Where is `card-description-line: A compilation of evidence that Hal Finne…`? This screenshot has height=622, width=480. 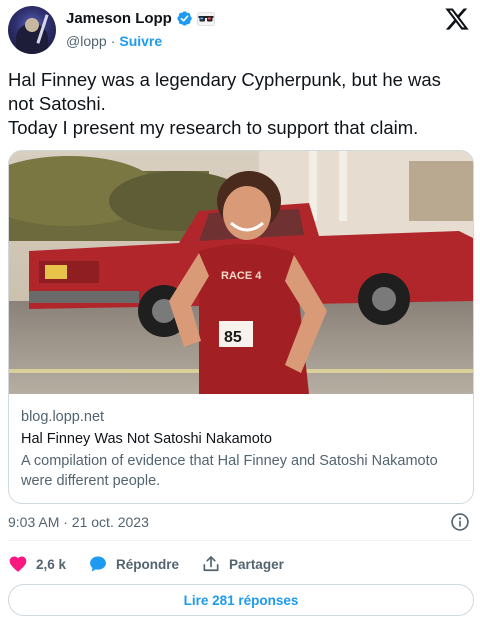
card-description-line: A compilation of evidence that Hal Finne… is located at coordinates (229, 461).